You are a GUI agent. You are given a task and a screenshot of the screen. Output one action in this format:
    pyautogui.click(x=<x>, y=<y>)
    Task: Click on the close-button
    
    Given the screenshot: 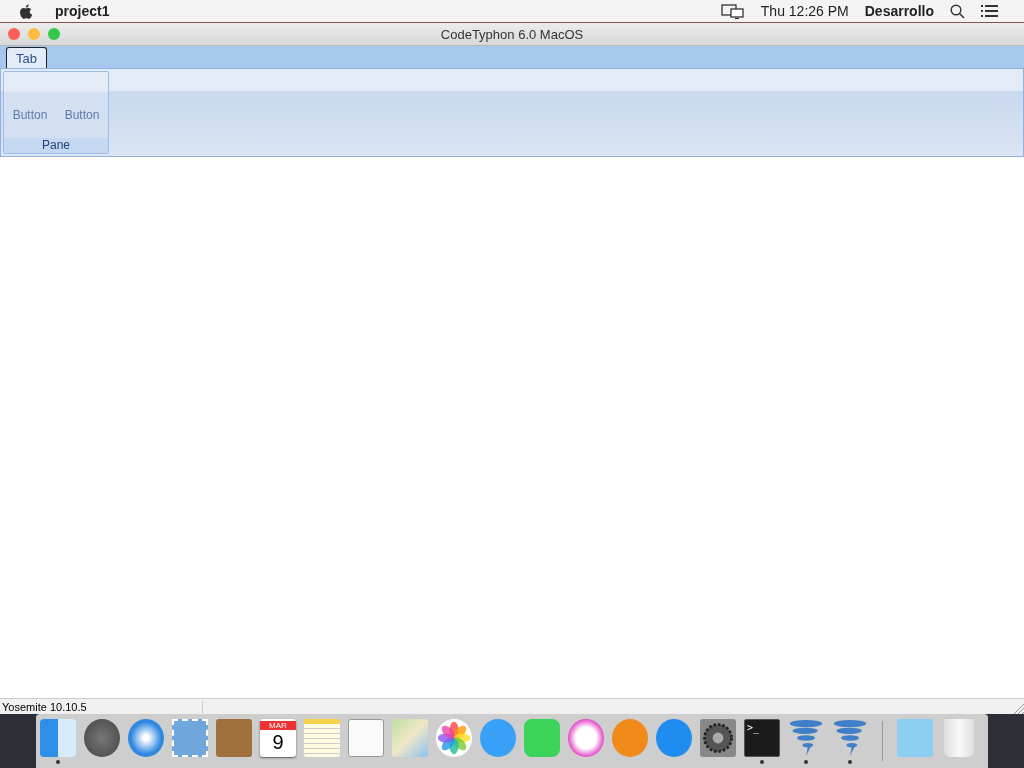 What is the action you would take?
    pyautogui.click(x=14, y=34)
    